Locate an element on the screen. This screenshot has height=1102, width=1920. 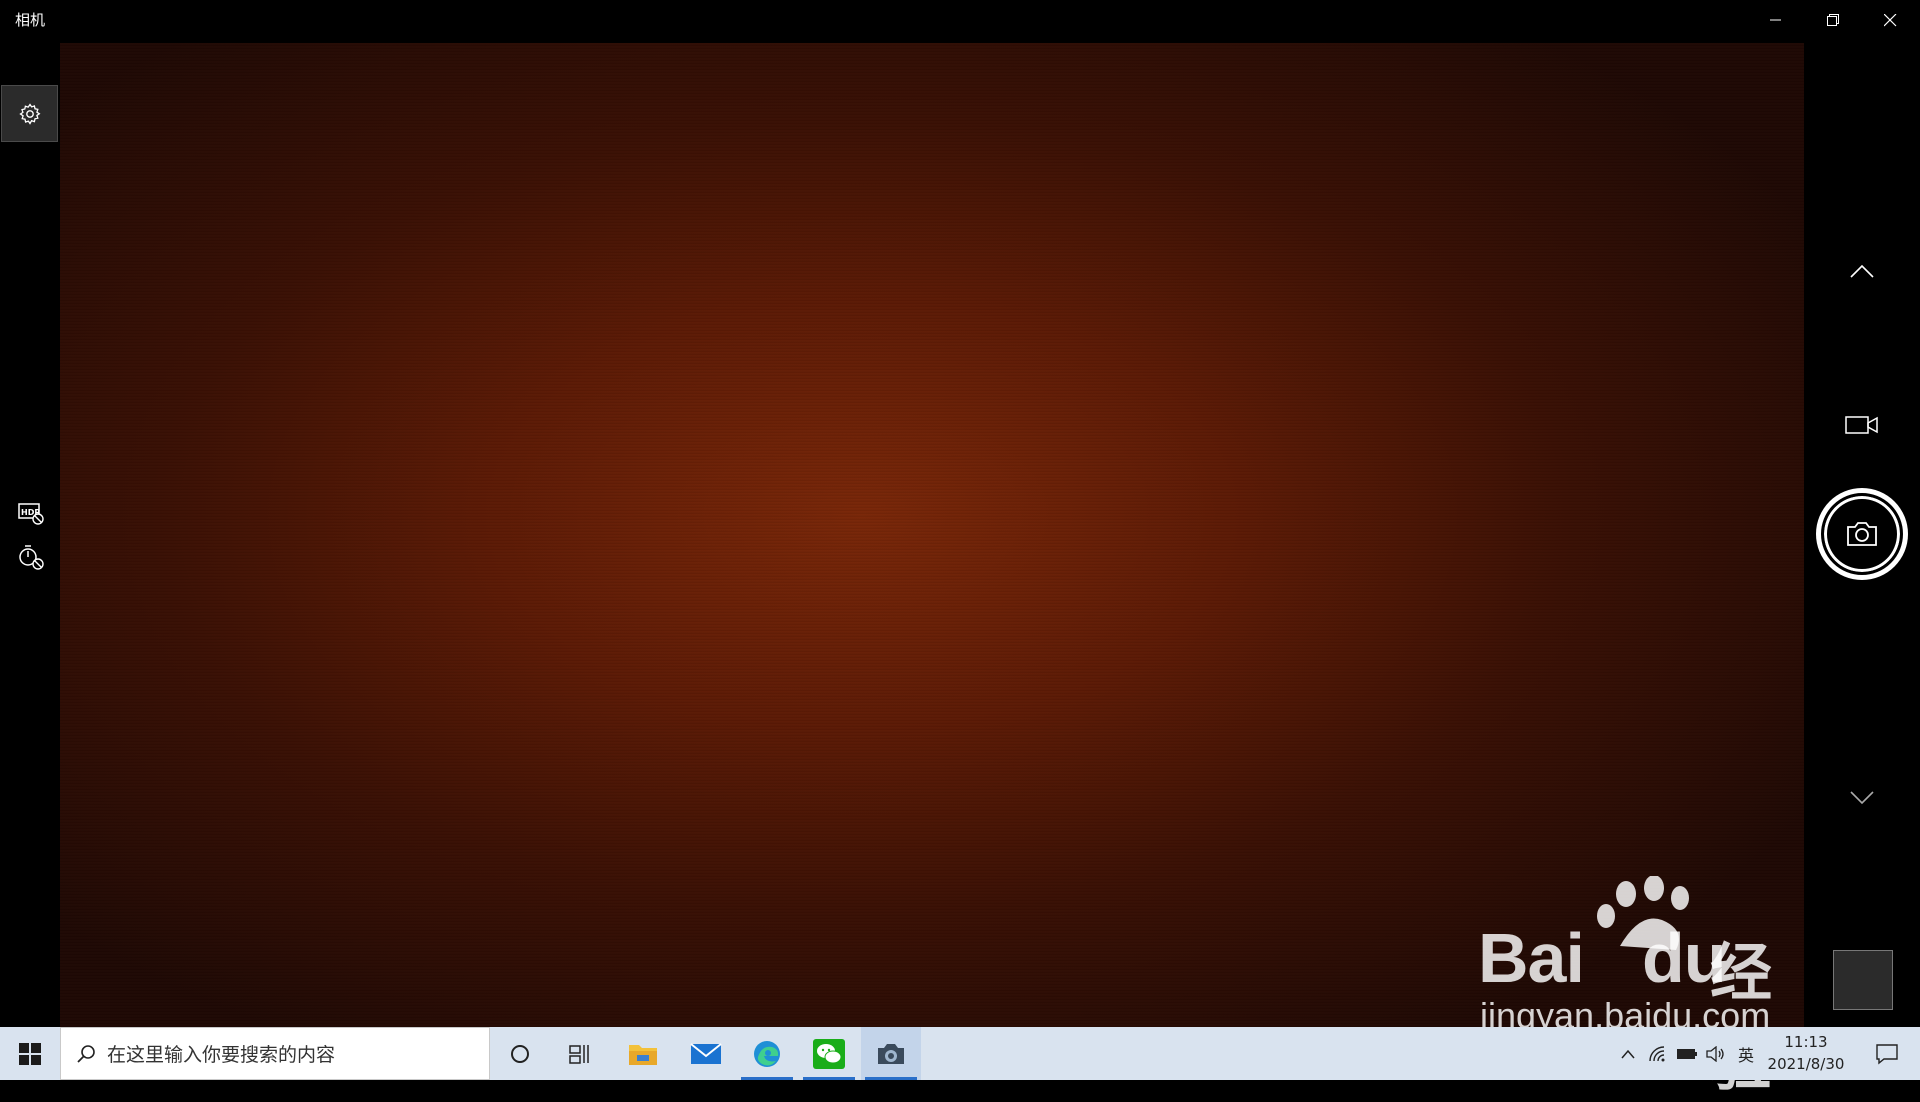
hdr-toggle: HDR is located at coordinates (31, 513).